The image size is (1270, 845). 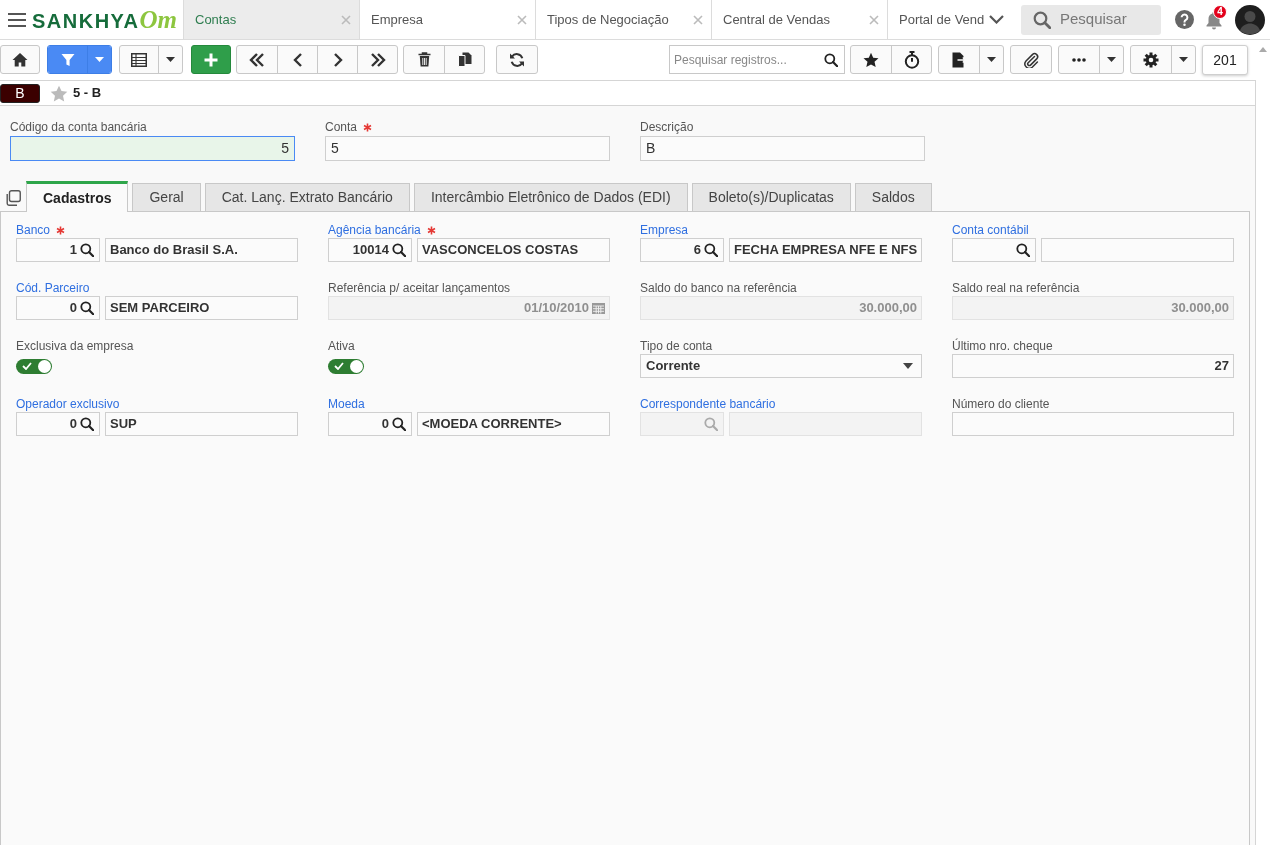 What do you see at coordinates (271, 19) in the screenshot?
I see `app-tab: Contas` at bounding box center [271, 19].